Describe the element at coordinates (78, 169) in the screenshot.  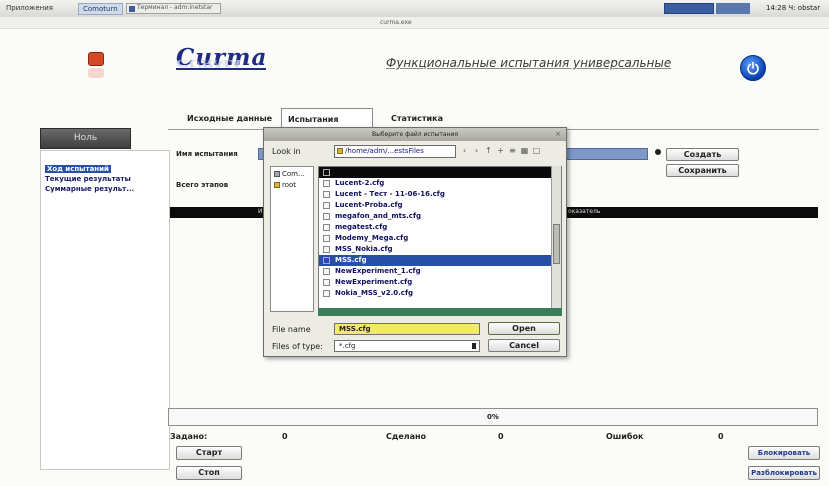
I see `nav-item-test-progress: Ход испытаний` at that location.